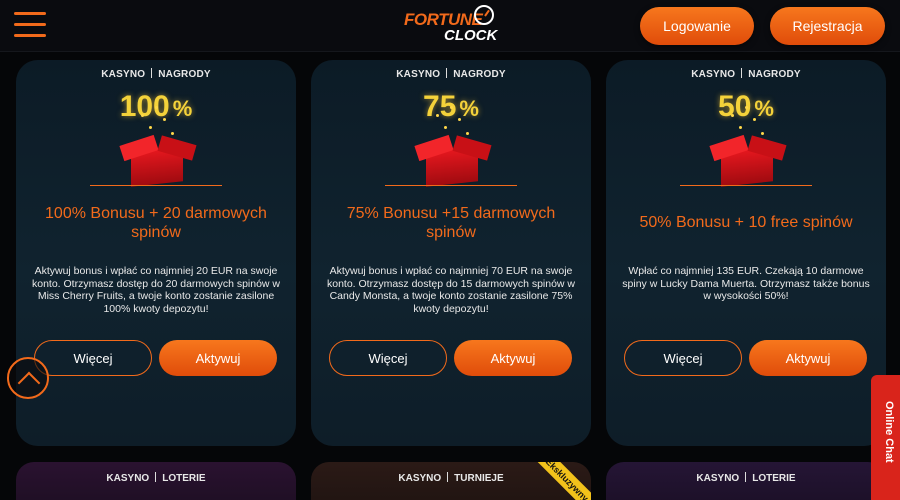 The image size is (900, 500). I want to click on online-chat-tab: Online Chat, so click(885, 437).